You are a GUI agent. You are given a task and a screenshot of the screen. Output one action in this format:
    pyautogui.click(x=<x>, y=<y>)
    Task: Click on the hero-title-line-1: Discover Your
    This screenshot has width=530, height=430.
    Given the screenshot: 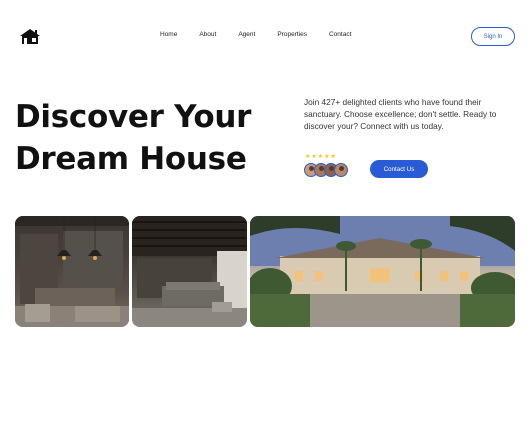 What is the action you would take?
    pyautogui.click(x=133, y=117)
    